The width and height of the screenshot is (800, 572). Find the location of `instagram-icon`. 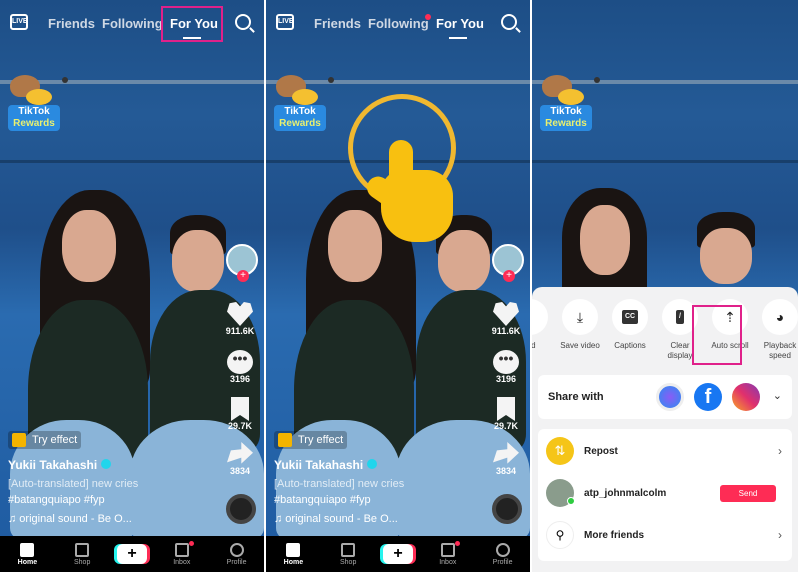

instagram-icon is located at coordinates (746, 397).